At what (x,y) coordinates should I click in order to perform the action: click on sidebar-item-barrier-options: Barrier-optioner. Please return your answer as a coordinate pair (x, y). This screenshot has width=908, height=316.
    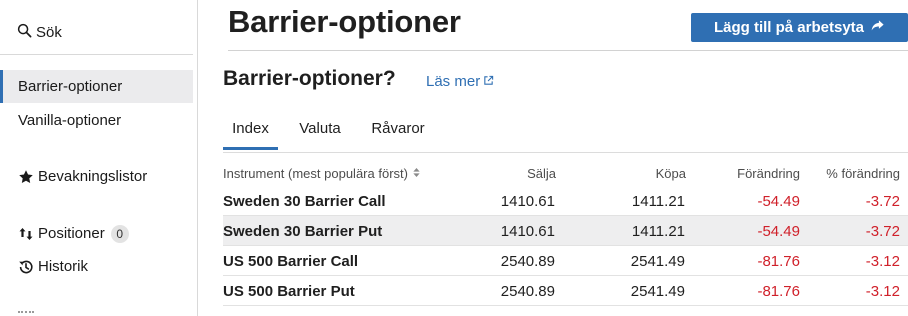
    Looking at the image, I should click on (96, 86).